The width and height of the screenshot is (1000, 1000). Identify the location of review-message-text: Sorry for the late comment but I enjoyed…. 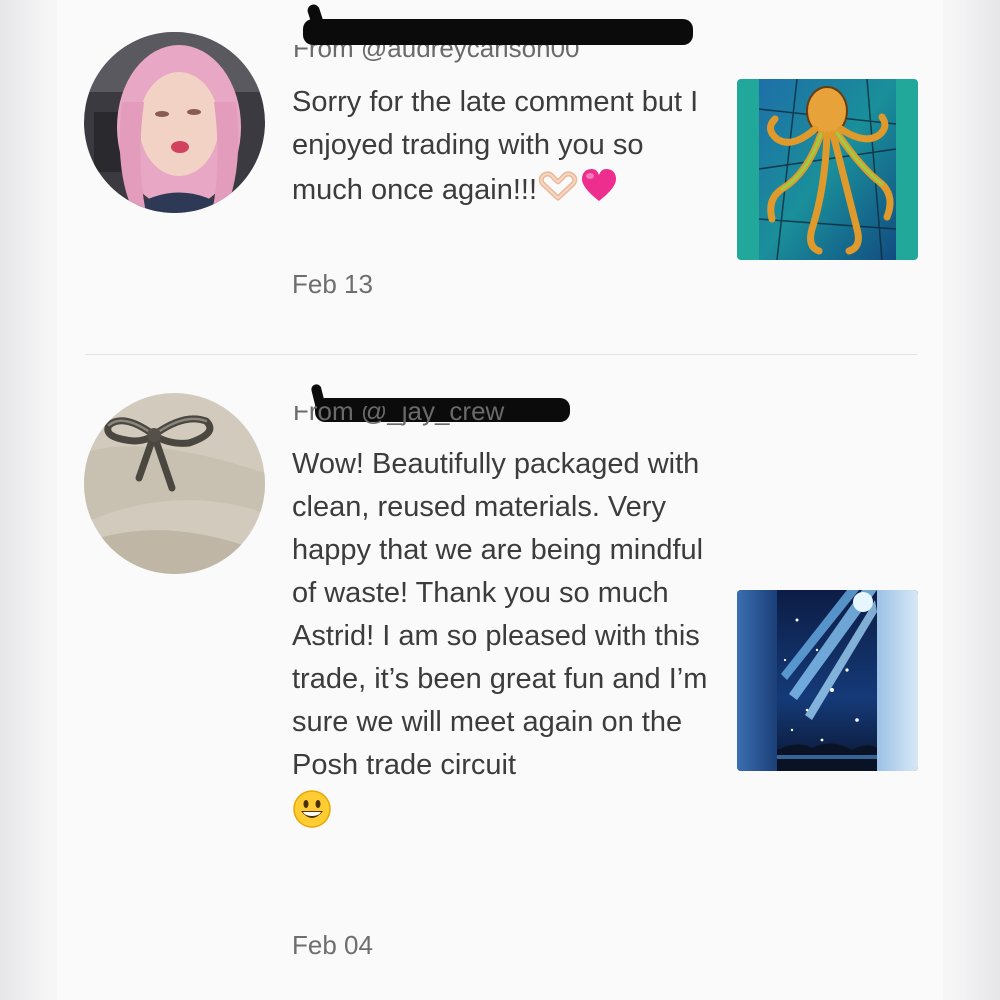
(495, 146).